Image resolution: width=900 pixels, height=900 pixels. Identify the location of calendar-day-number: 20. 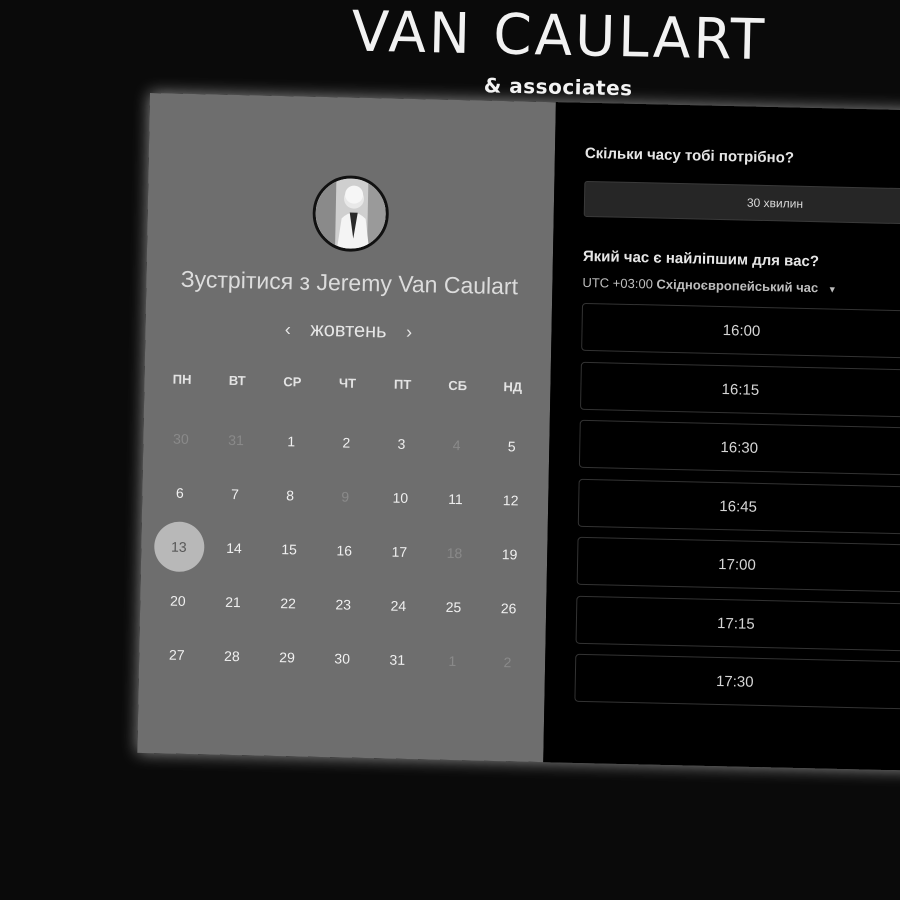
(177, 600).